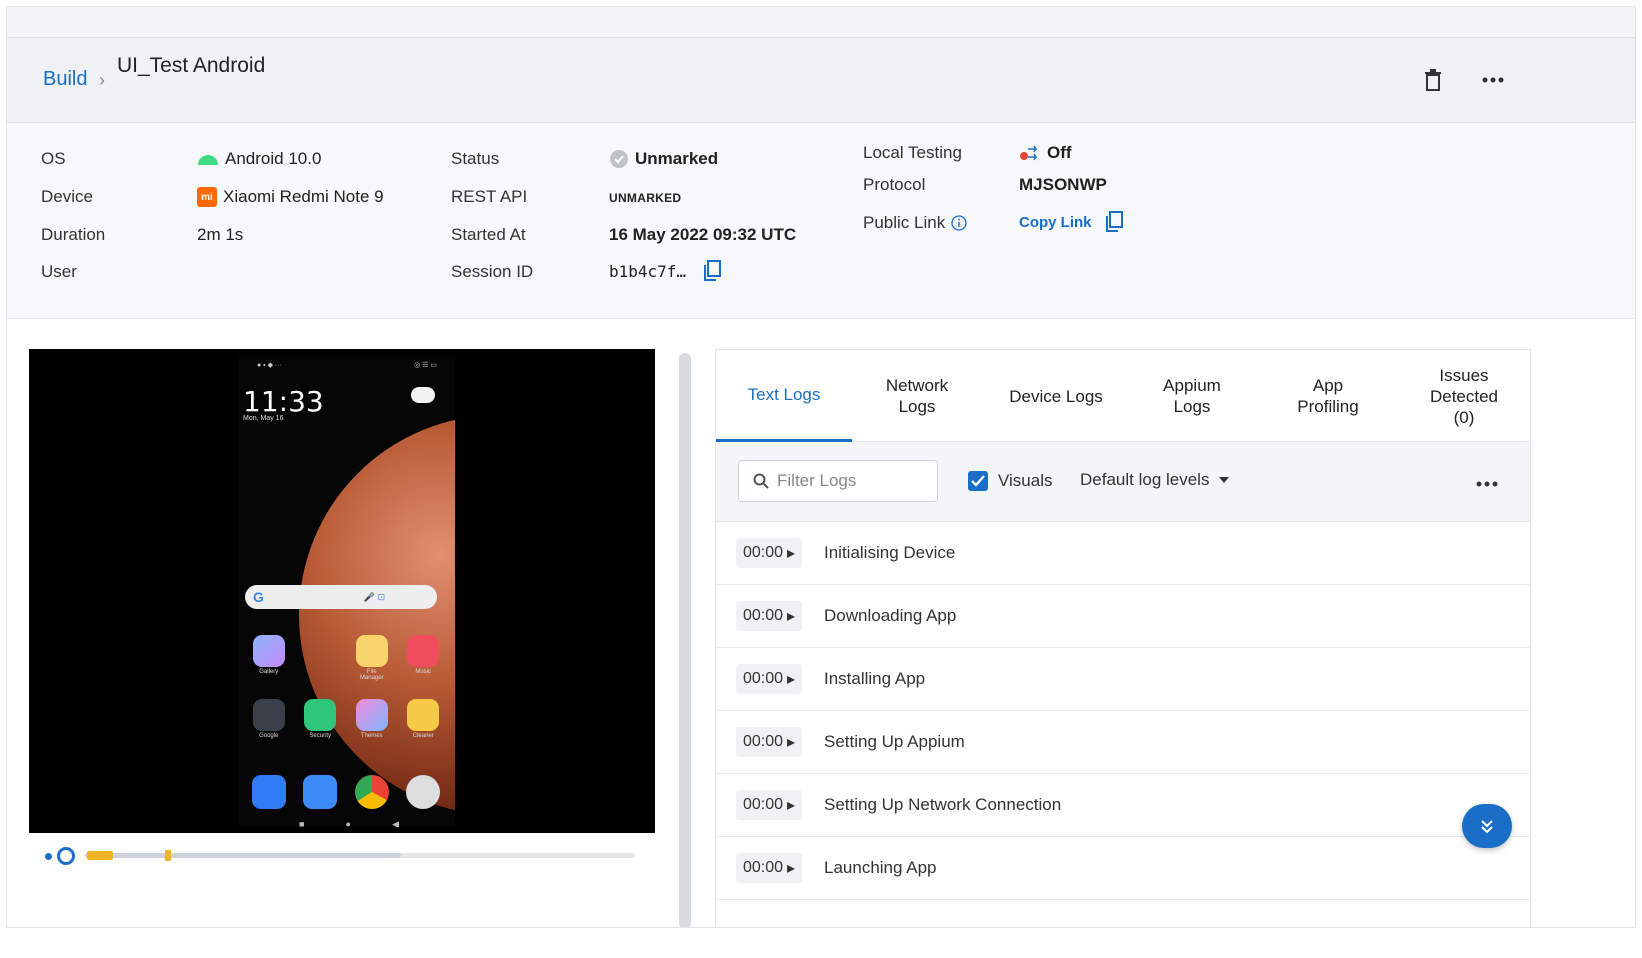 Image resolution: width=1642 pixels, height=958 pixels. What do you see at coordinates (821, 80) in the screenshot?
I see `page-header: Build › UI_Test Android` at bounding box center [821, 80].